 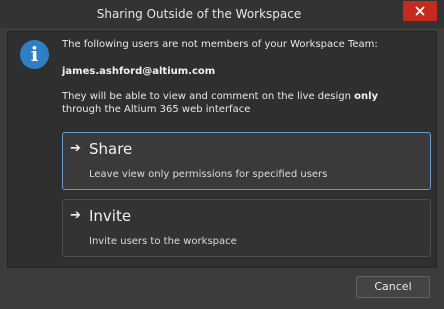 What do you see at coordinates (366, 96) in the screenshot?
I see `only-emphasis: only` at bounding box center [366, 96].